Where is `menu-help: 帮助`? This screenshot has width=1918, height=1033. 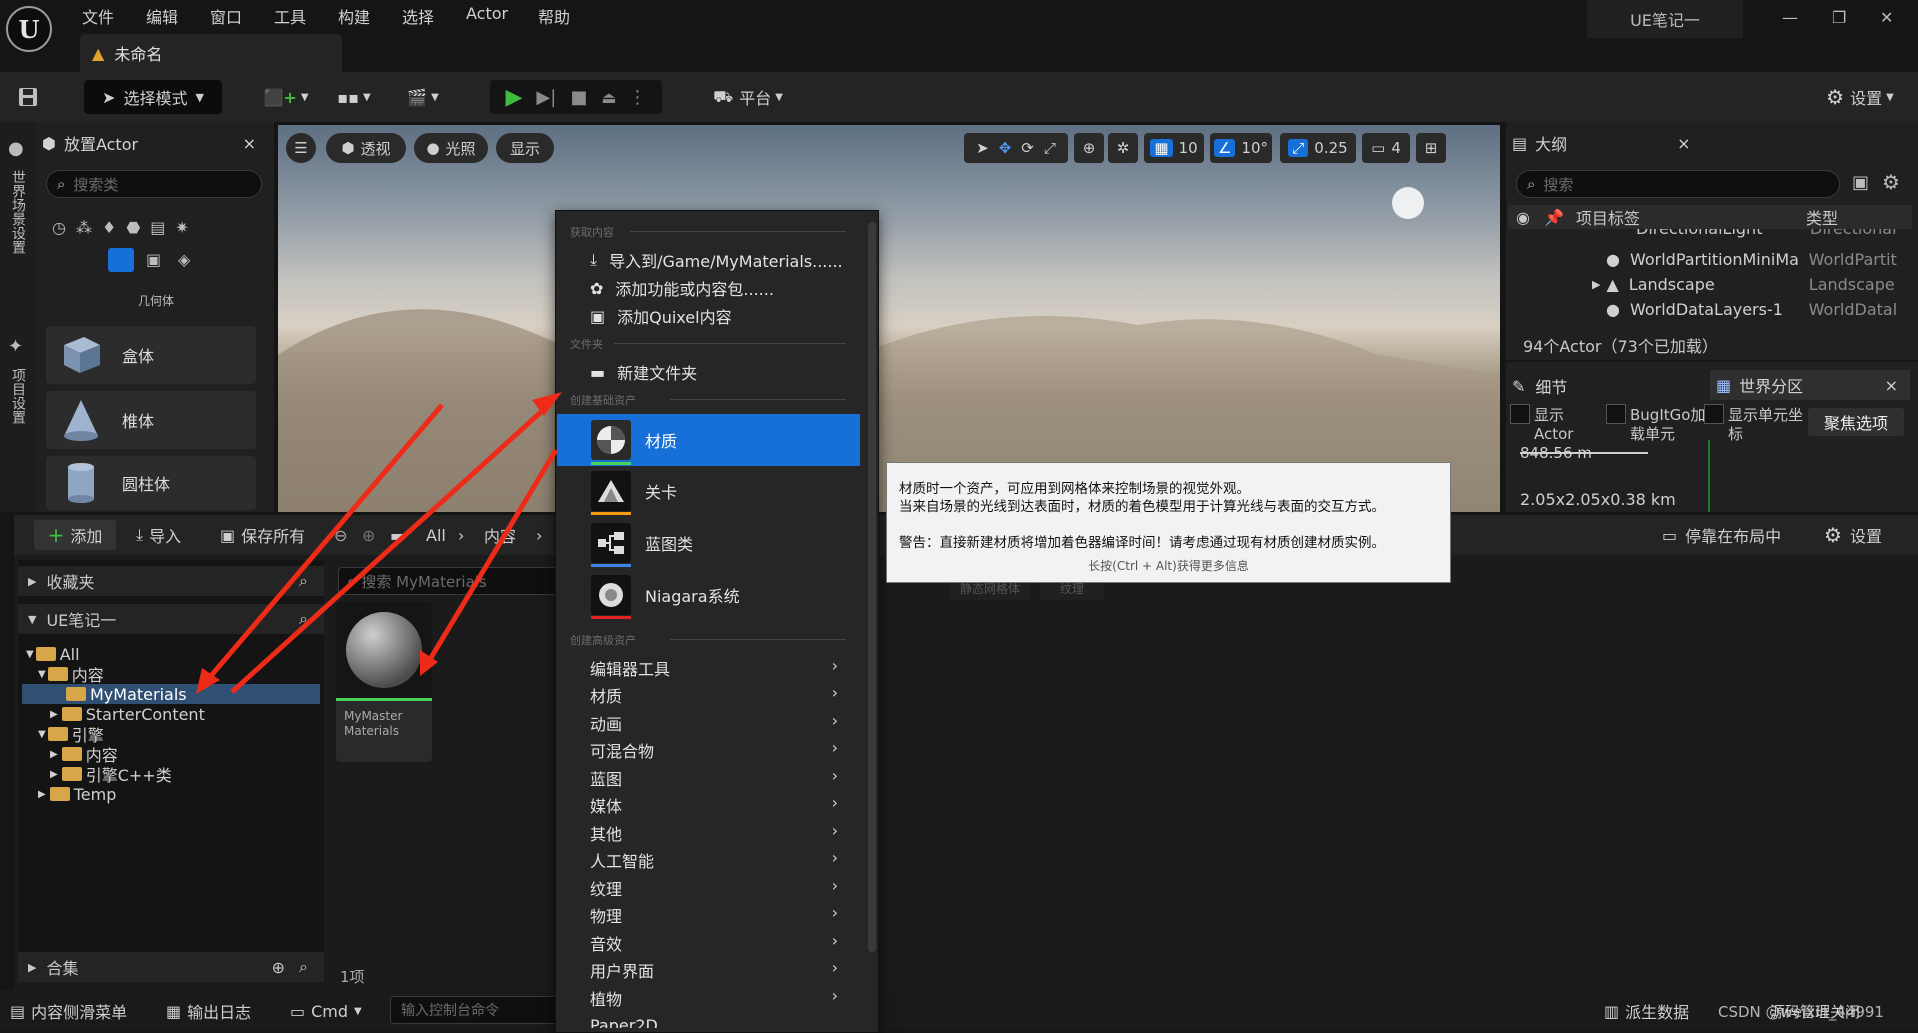
menu-help: 帮助 is located at coordinates (554, 16).